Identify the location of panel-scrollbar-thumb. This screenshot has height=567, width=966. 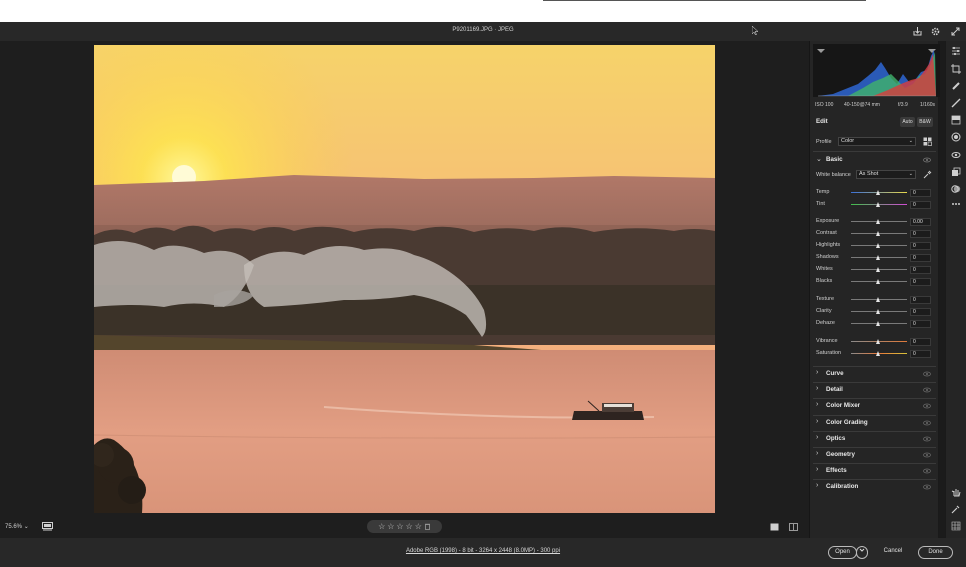
(942, 289).